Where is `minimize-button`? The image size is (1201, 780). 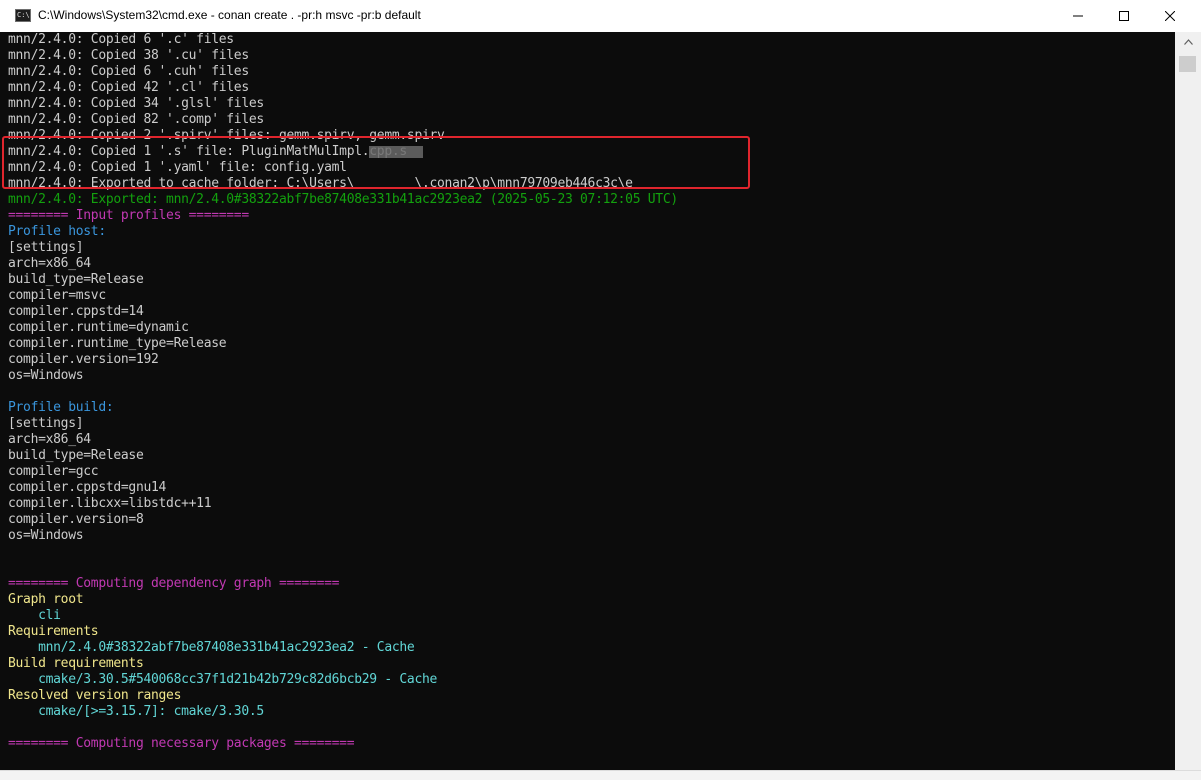 minimize-button is located at coordinates (1078, 16).